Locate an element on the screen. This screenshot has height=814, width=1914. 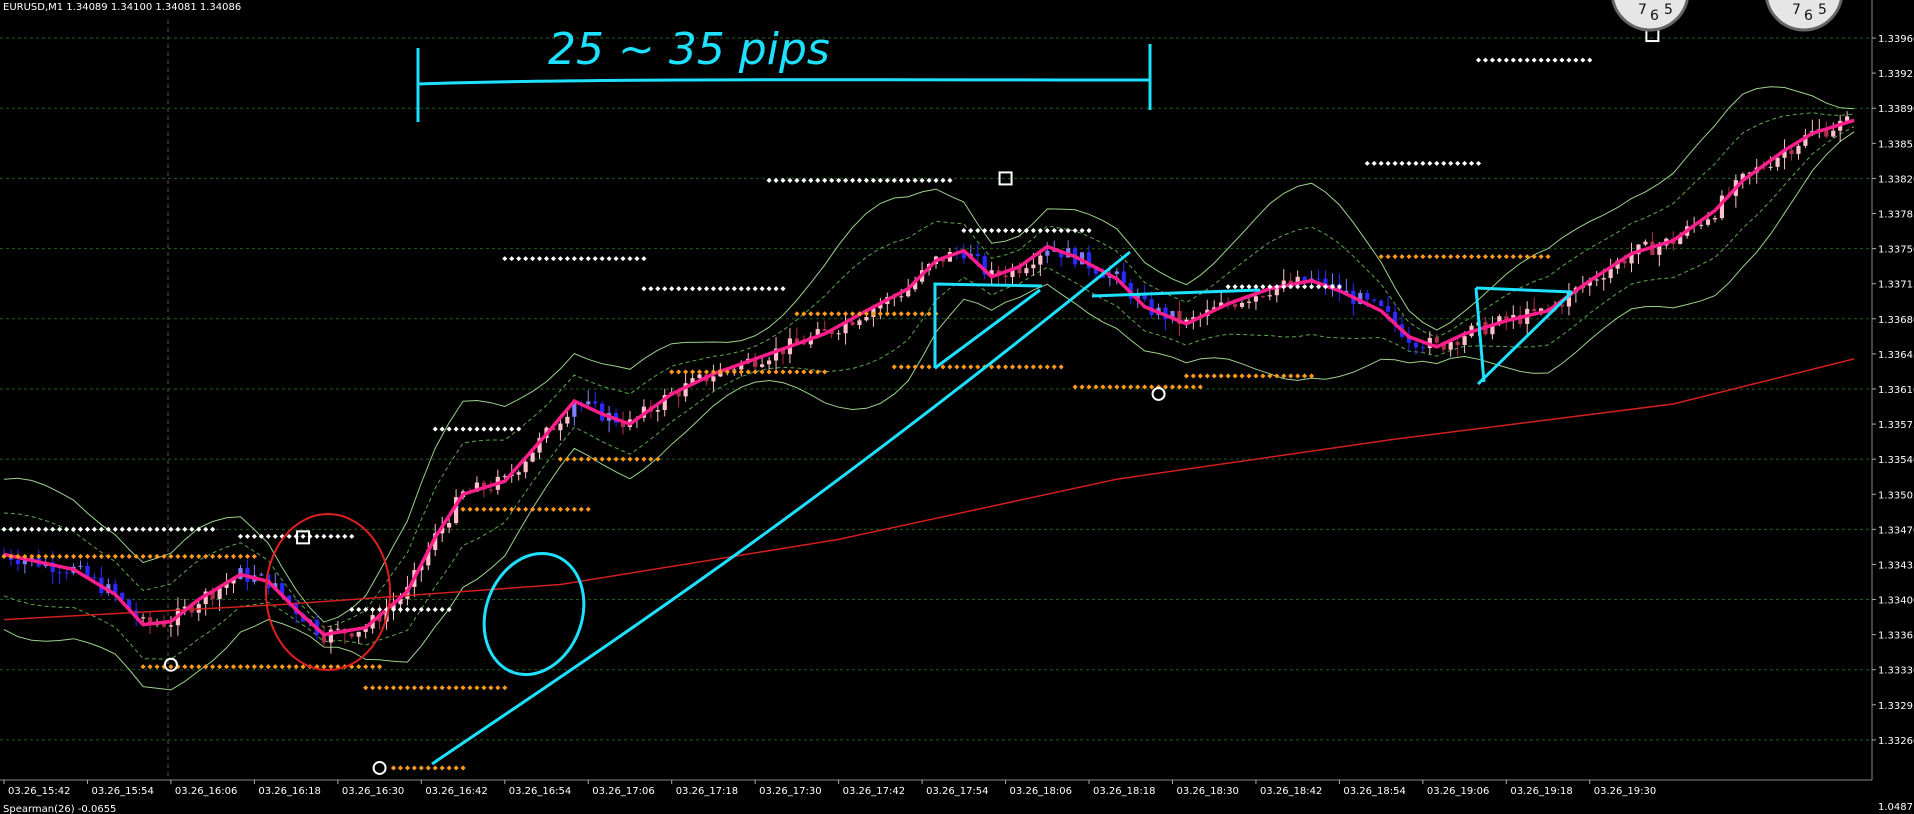
time-tick-label: 03.26_17:18 is located at coordinates (707, 791).